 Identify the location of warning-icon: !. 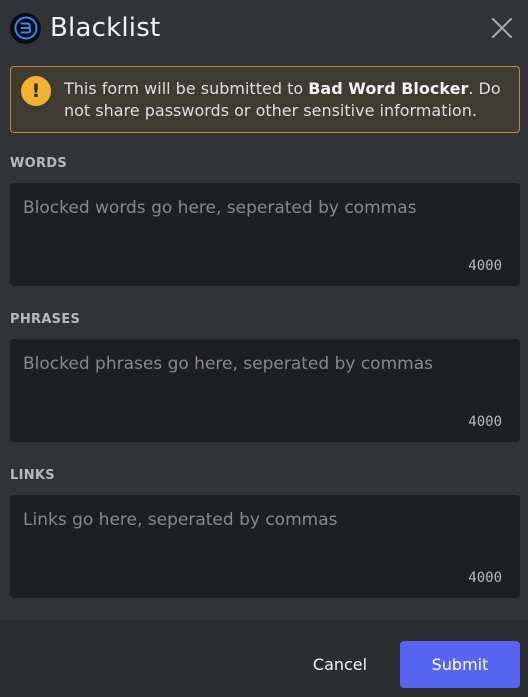
(36, 90).